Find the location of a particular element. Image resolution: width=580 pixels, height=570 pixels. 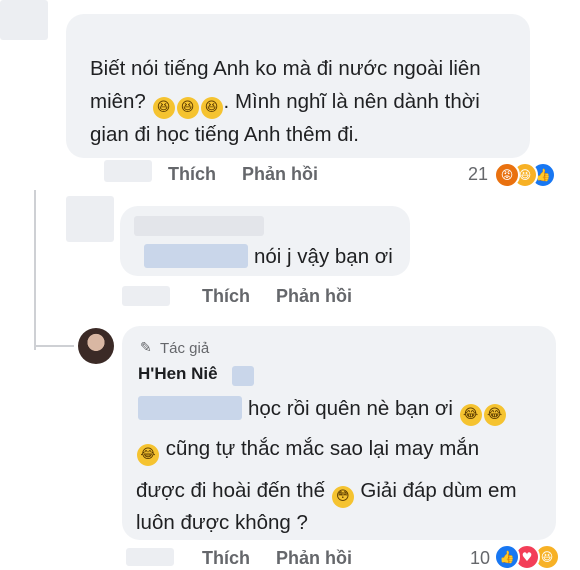

like-reaction-icon: 👍 is located at coordinates (507, 557).